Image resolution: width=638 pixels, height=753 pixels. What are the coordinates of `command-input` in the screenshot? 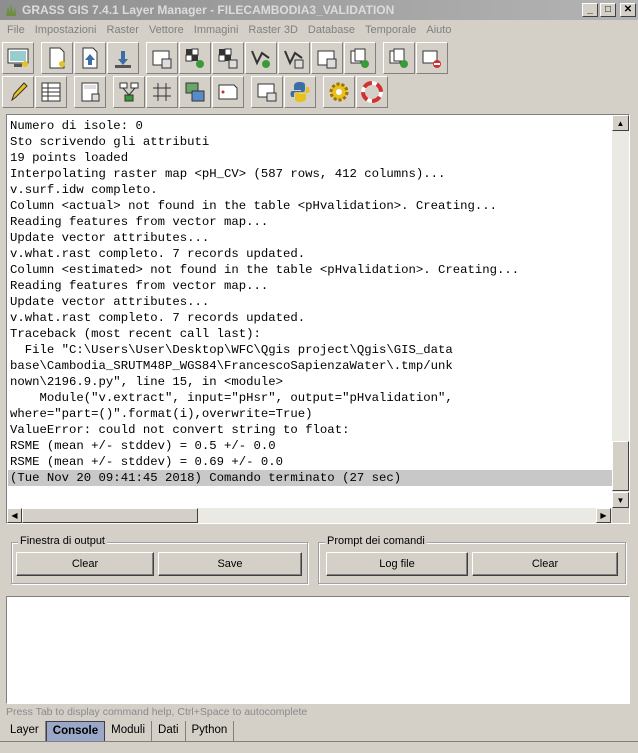 It's located at (318, 650).